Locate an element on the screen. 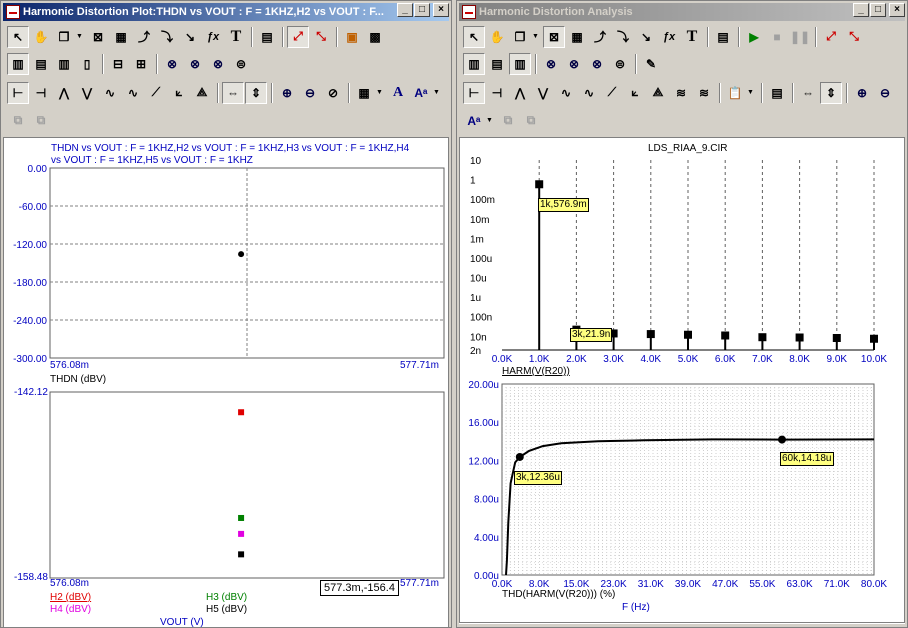  clipboard-icon: 📋 is located at coordinates (735, 93).